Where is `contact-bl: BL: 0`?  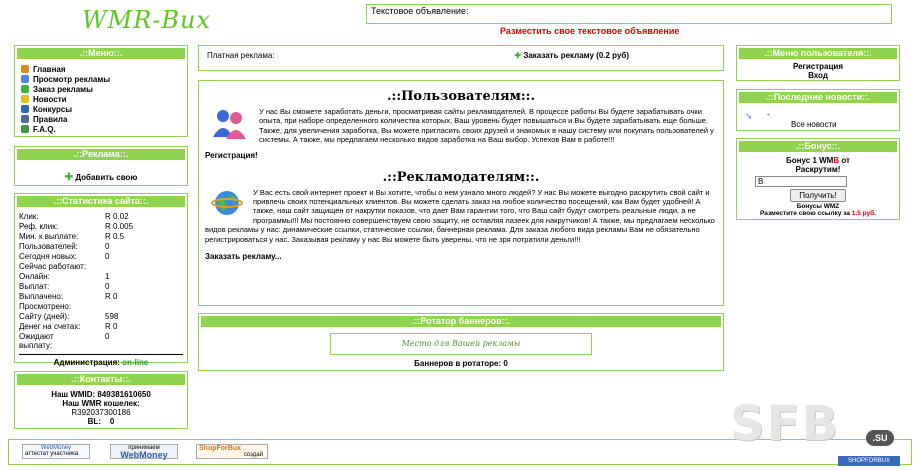
contact-bl: BL: 0 is located at coordinates (101, 421).